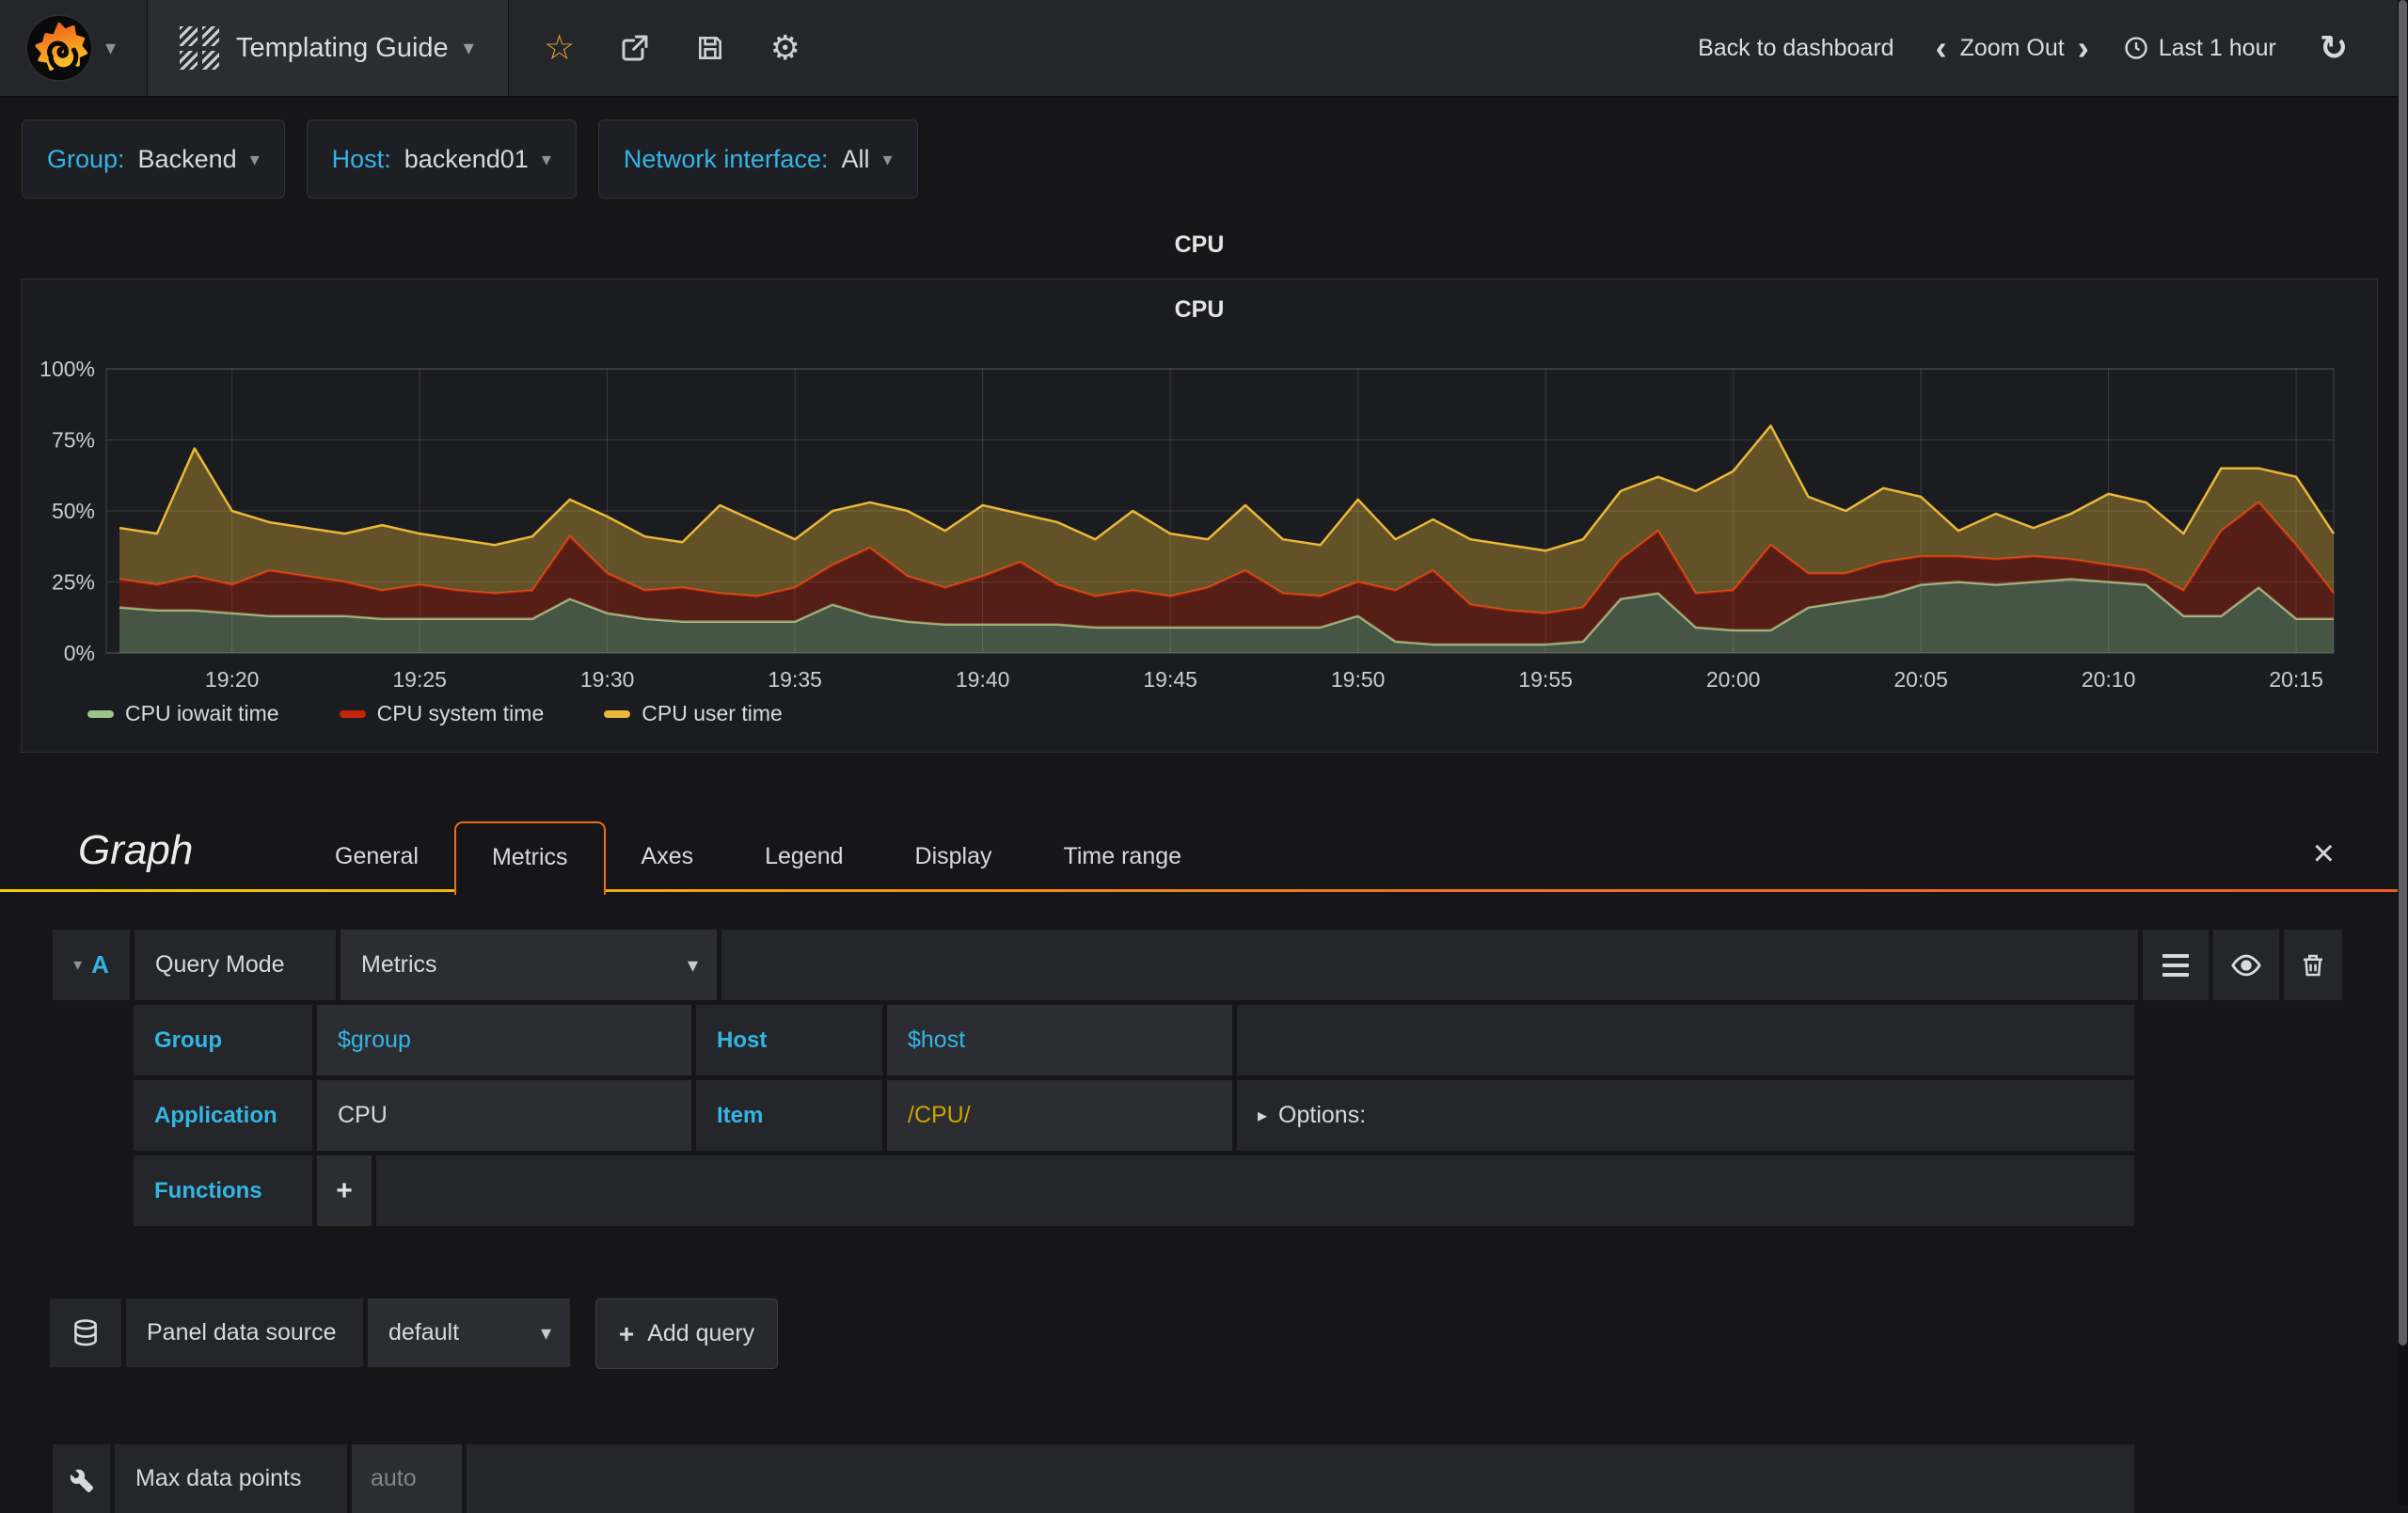  I want to click on page-scrollbar, so click(2403, 752).